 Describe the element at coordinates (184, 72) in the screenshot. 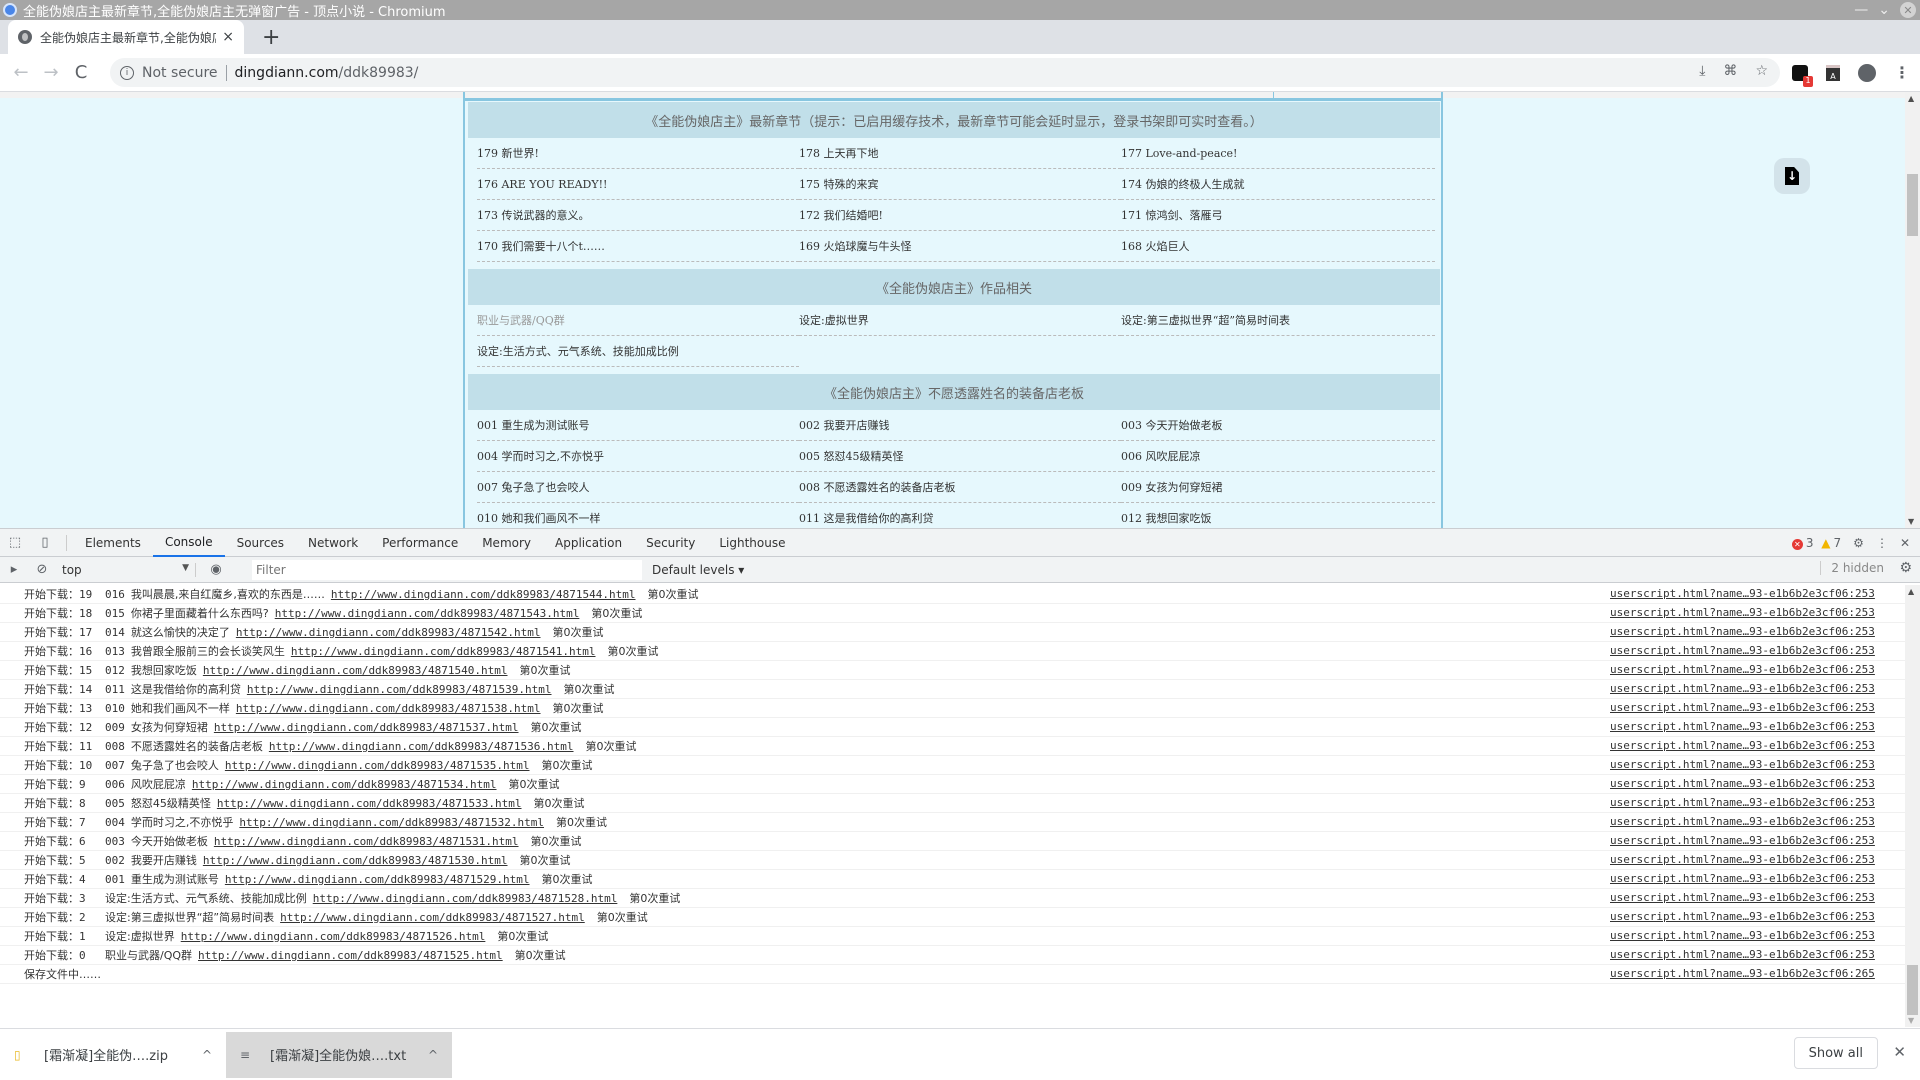

I see `security-label: Not secure` at that location.